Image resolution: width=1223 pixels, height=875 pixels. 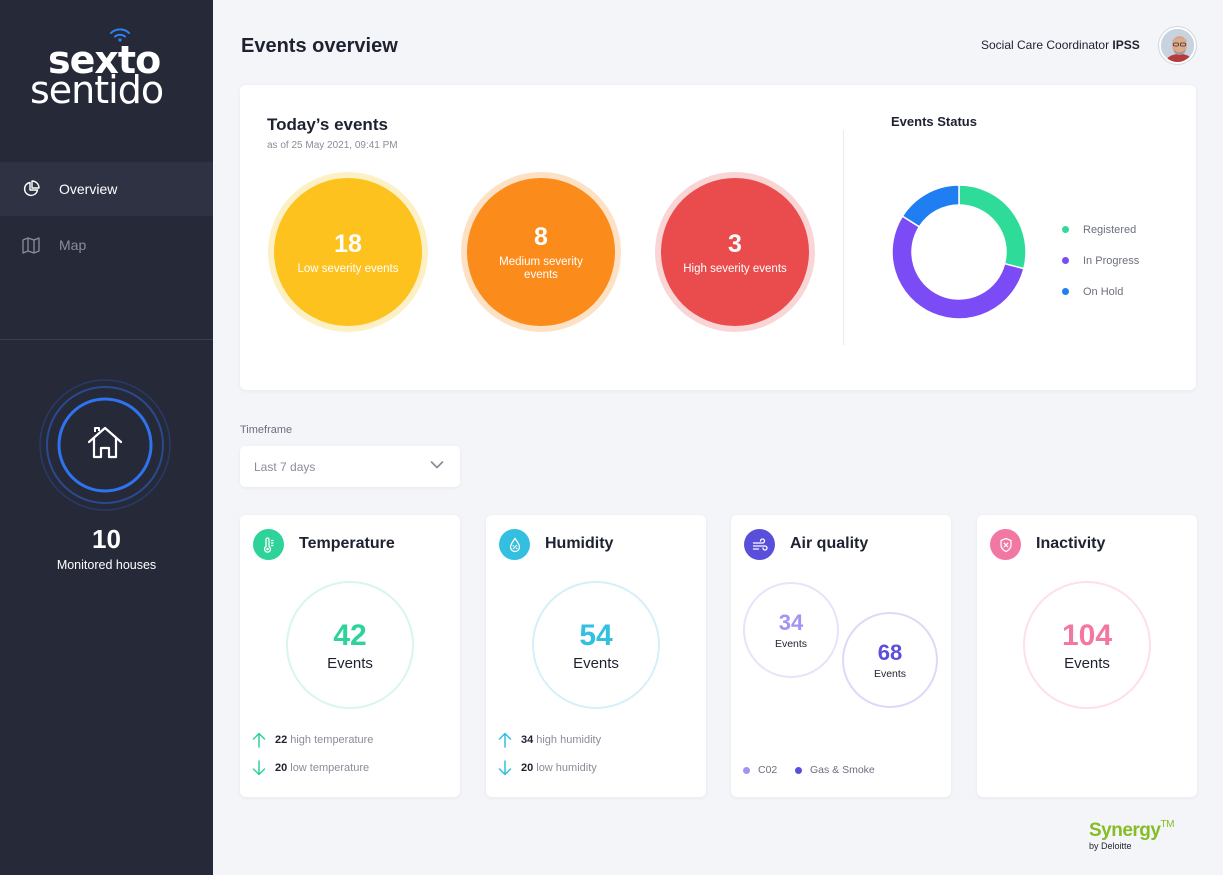 What do you see at coordinates (350, 663) in the screenshot?
I see `temperature-events-label: Events` at bounding box center [350, 663].